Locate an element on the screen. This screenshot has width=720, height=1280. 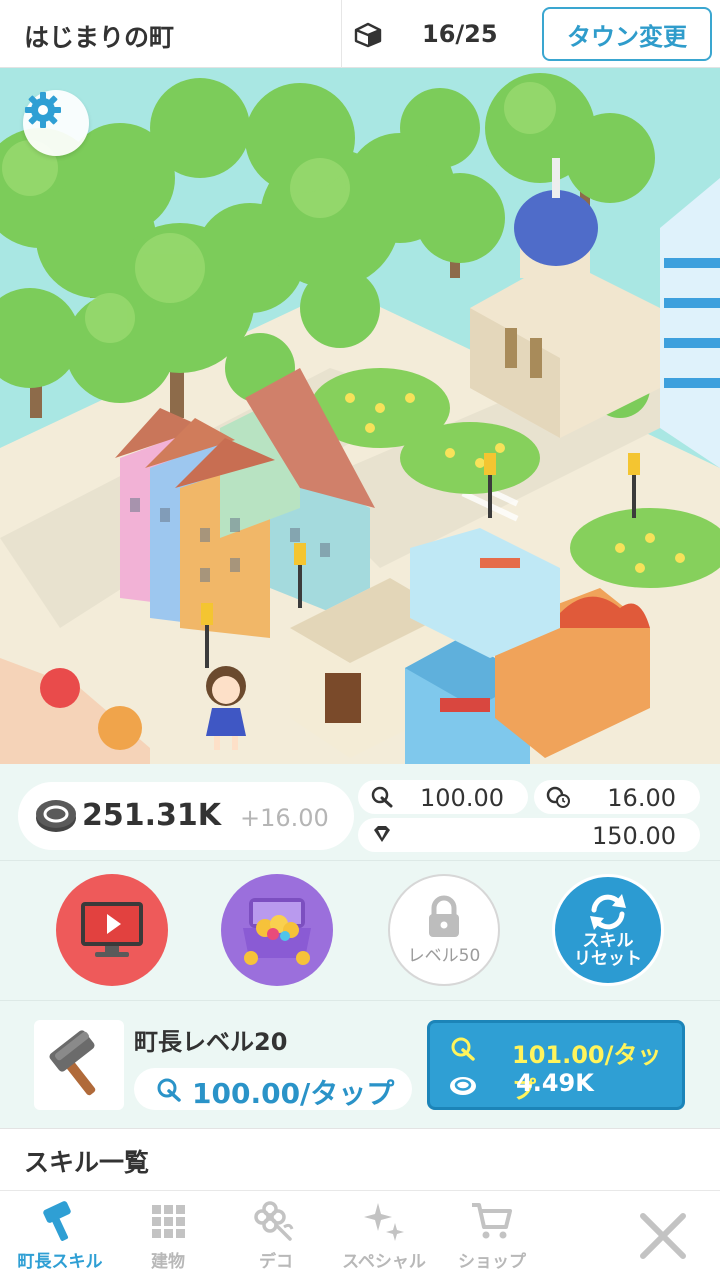
cart-icon is located at coordinates (492, 1221).